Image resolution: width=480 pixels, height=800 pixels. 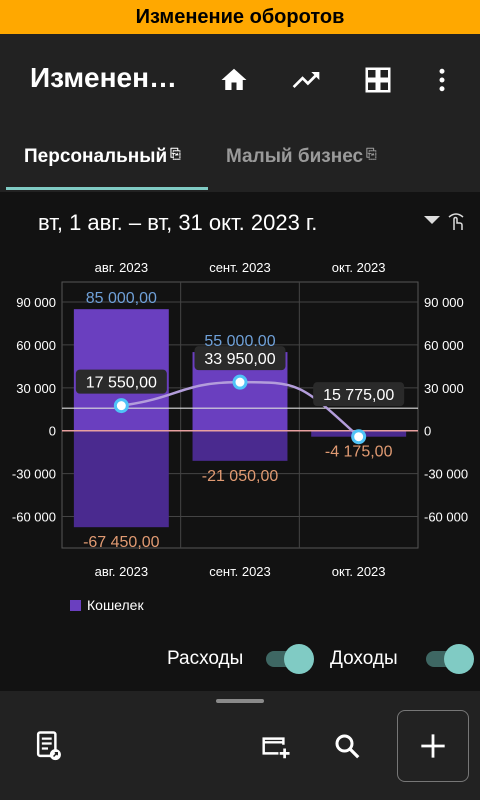 What do you see at coordinates (358, 395) in the screenshot?
I see `average-value-label: 15 775,00` at bounding box center [358, 395].